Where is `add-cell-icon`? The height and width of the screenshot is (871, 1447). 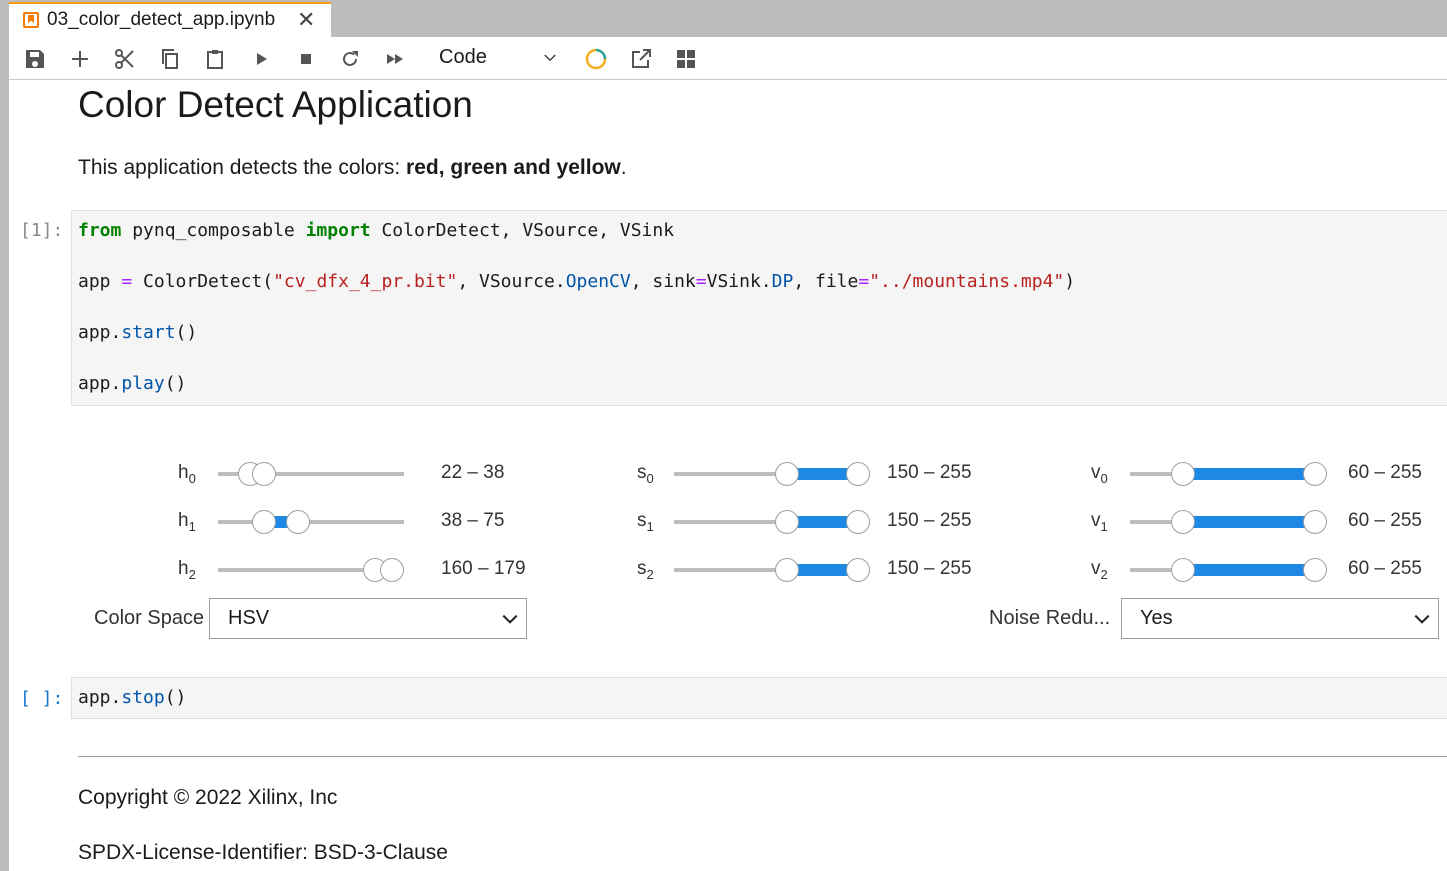 add-cell-icon is located at coordinates (80, 59).